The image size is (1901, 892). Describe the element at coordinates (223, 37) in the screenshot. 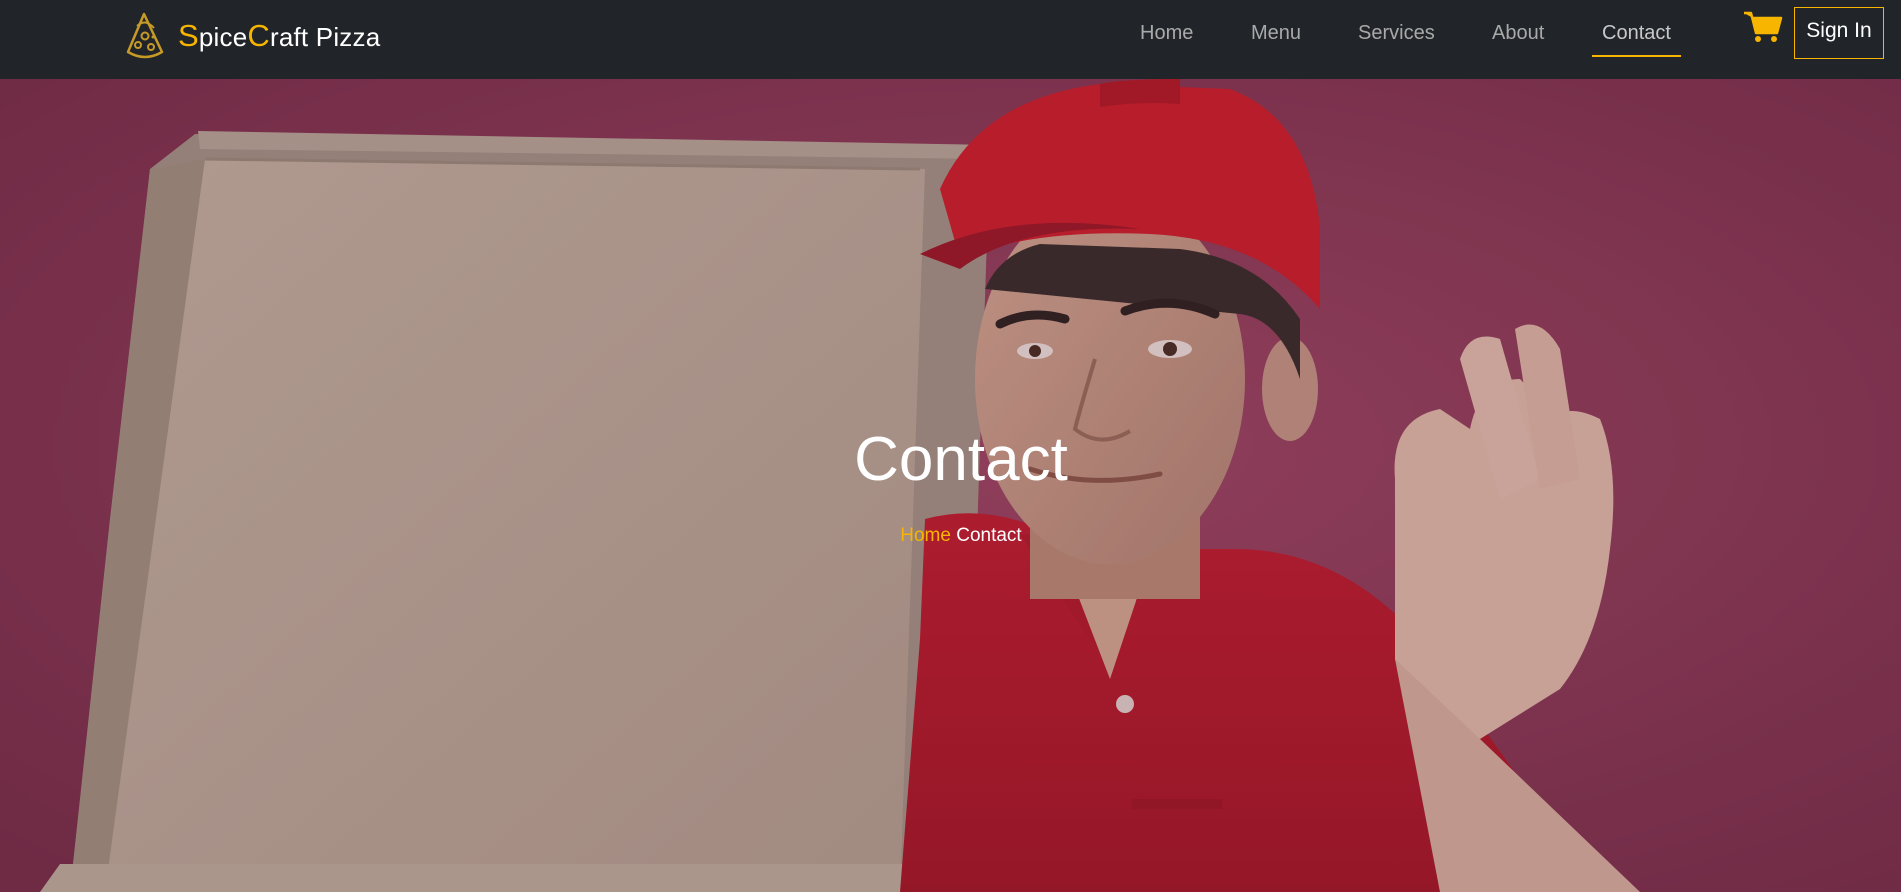

I see `brand-text-pice: pice` at that location.